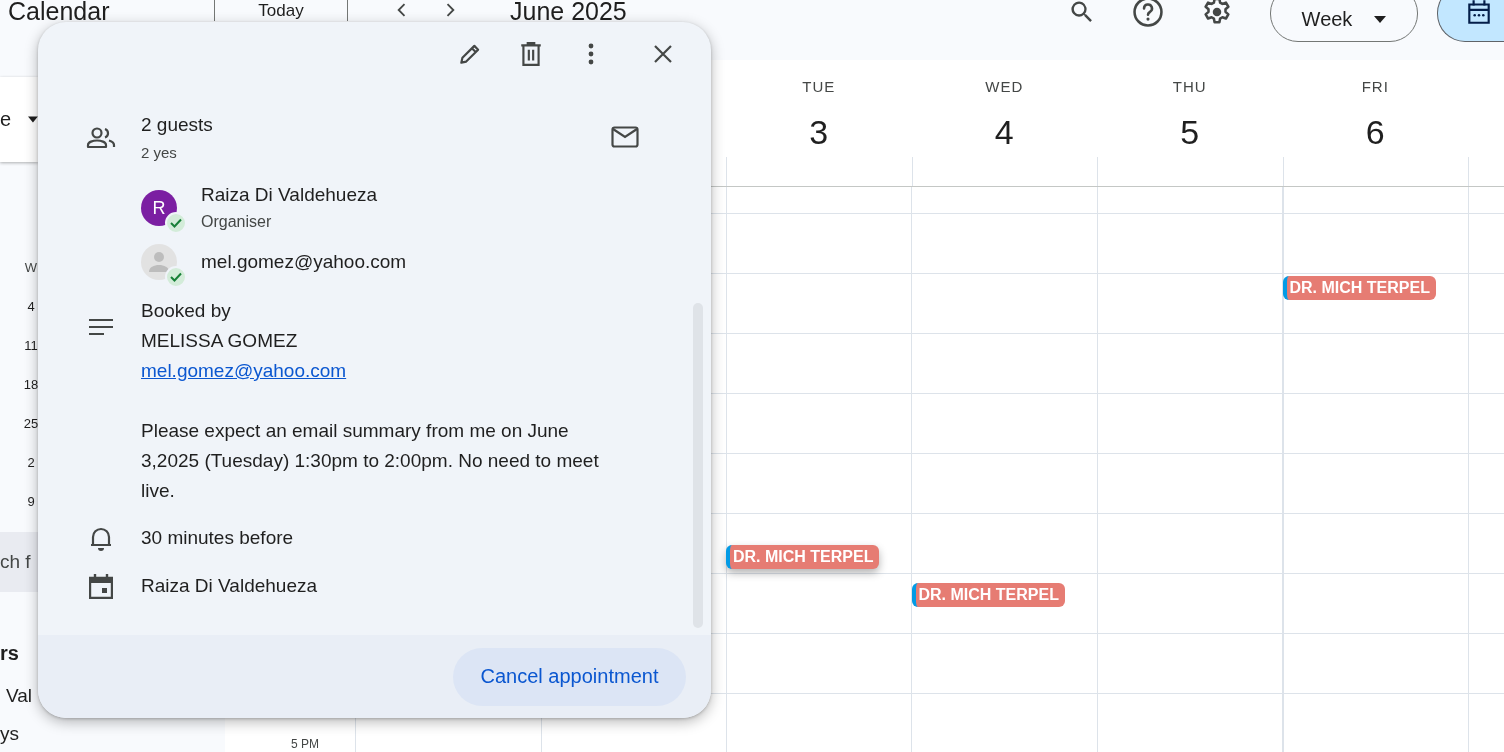 This screenshot has width=1504, height=752. Describe the element at coordinates (31, 316) in the screenshot. I see `mini-calendar-day: 4` at that location.